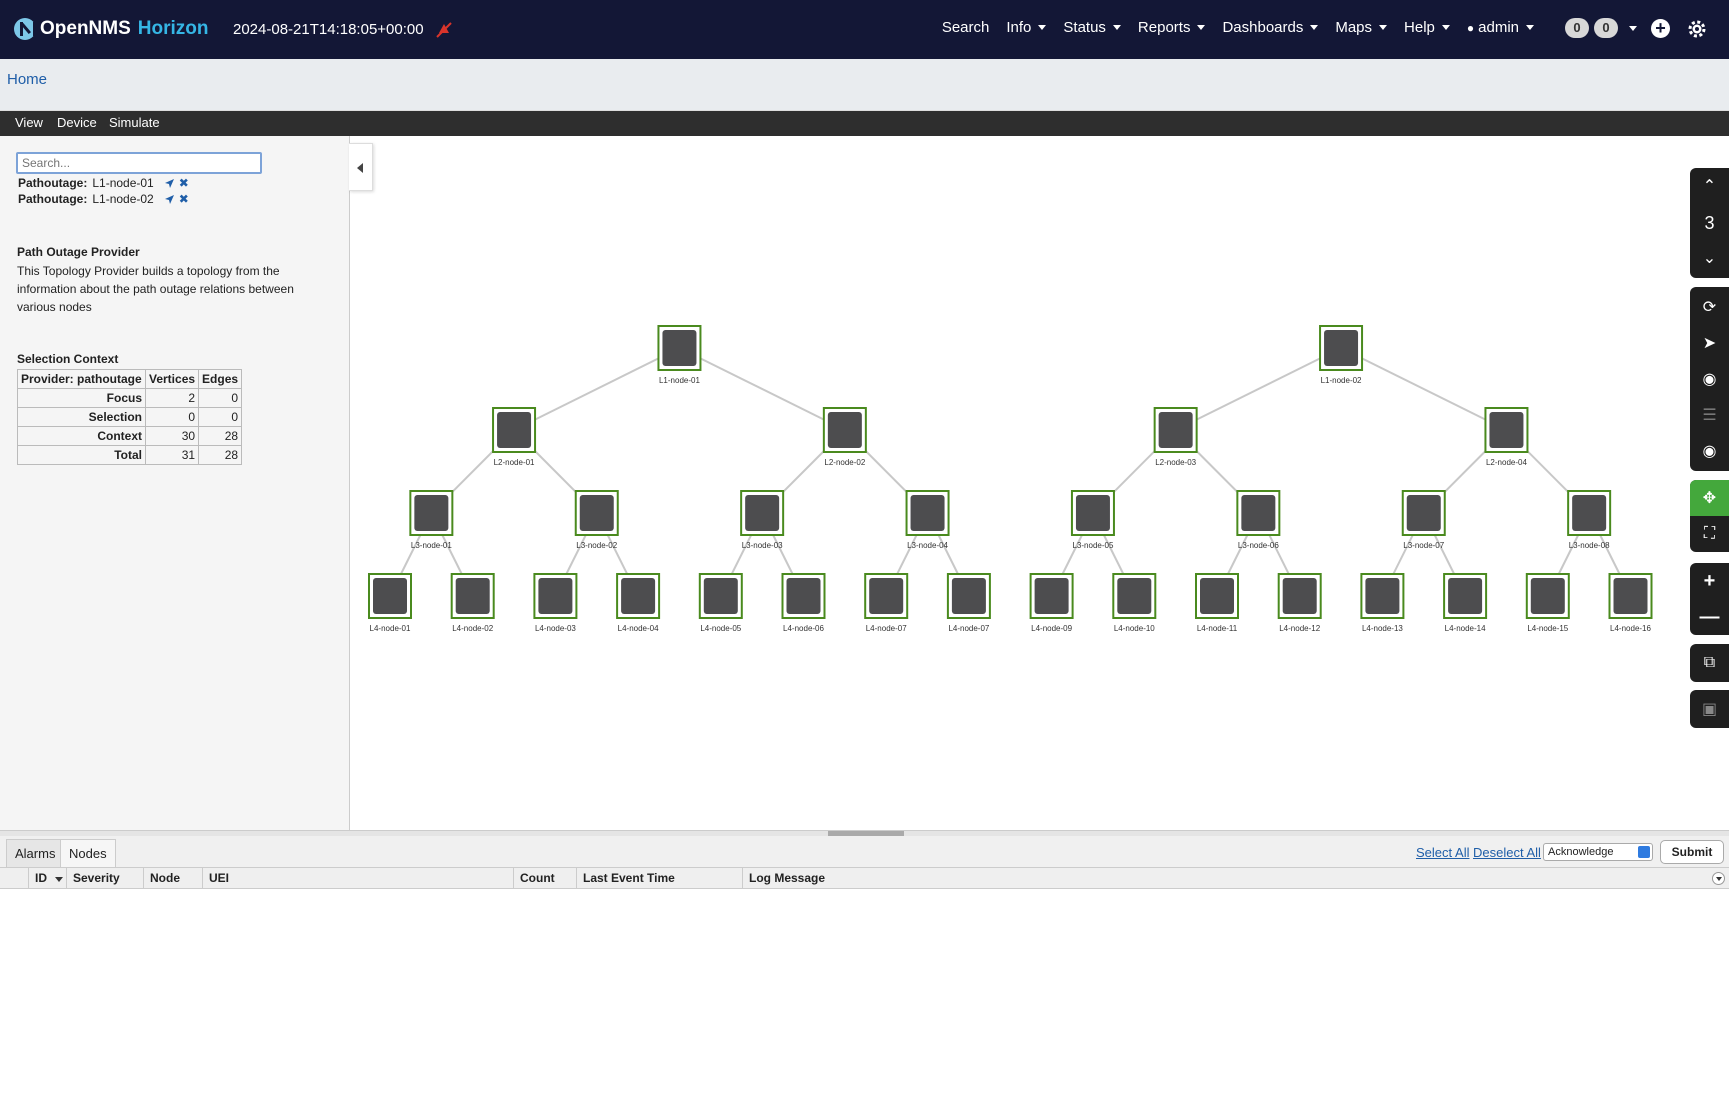  Describe the element at coordinates (762, 520) in the screenshot. I see `graph-vertex: L3-node-03` at that location.